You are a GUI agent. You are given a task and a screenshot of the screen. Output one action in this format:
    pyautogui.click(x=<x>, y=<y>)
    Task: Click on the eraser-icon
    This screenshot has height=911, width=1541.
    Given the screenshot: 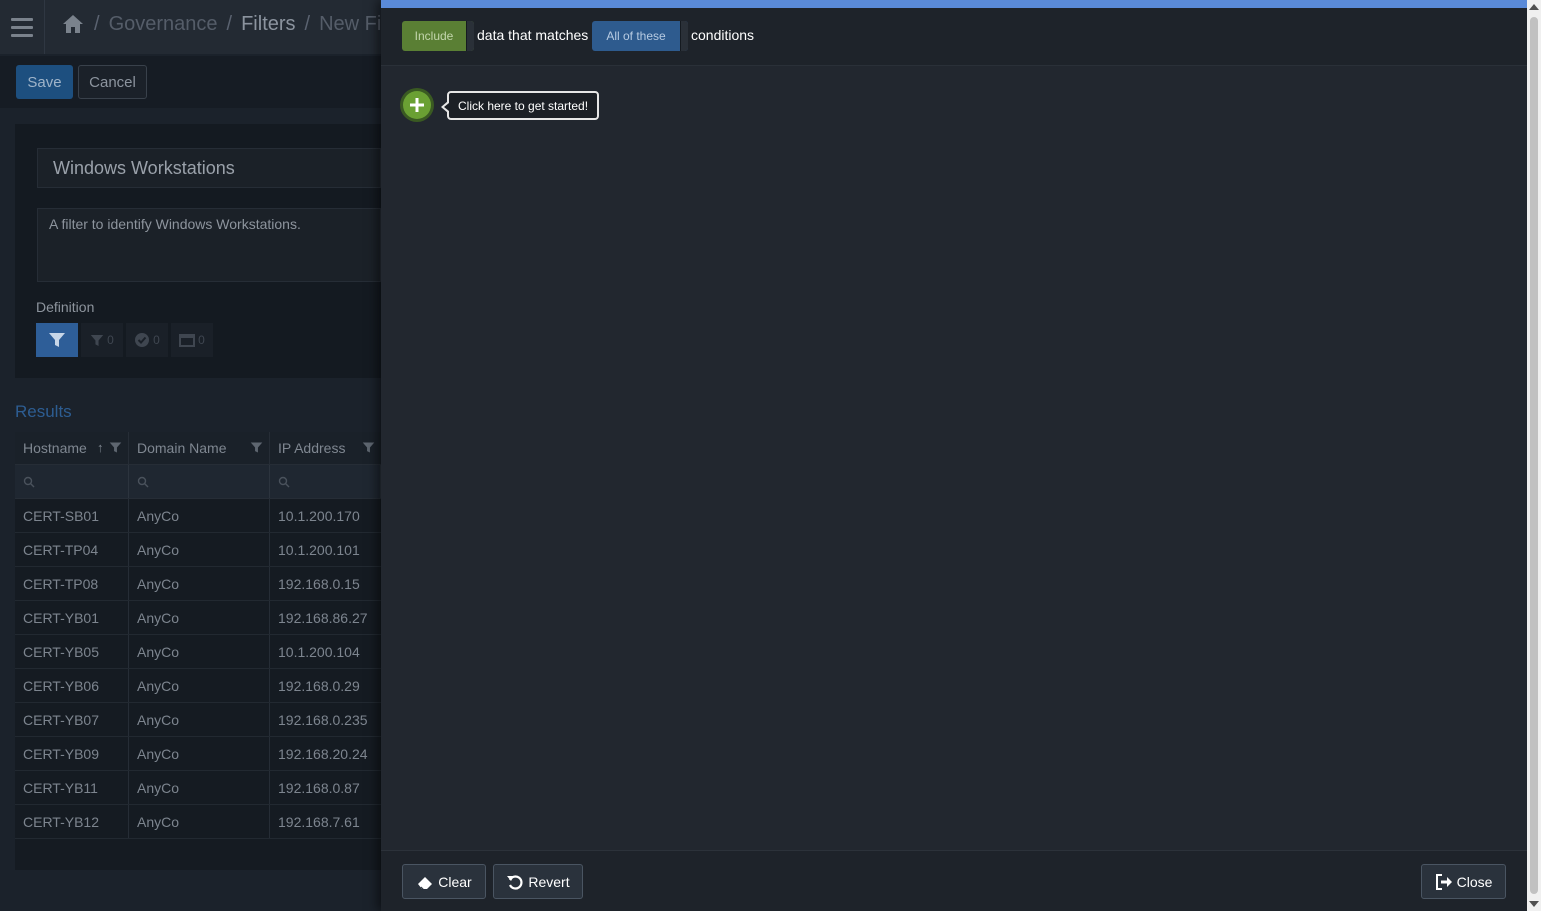 What is the action you would take?
    pyautogui.click(x=425, y=883)
    